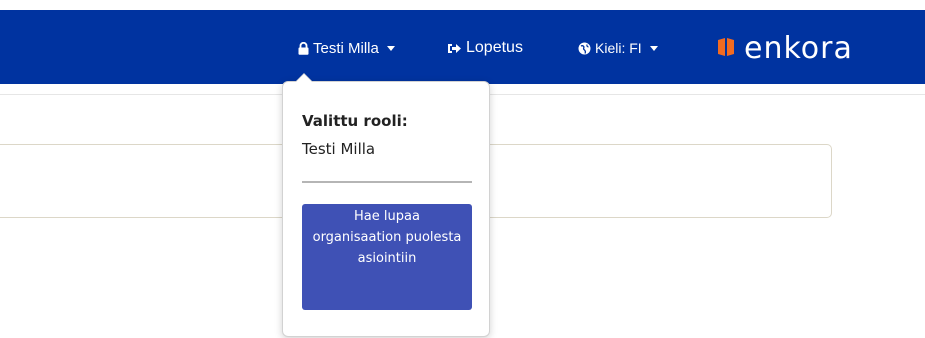 This screenshot has height=338, width=925. What do you see at coordinates (494, 47) in the screenshot?
I see `logout-label: Lopetus` at bounding box center [494, 47].